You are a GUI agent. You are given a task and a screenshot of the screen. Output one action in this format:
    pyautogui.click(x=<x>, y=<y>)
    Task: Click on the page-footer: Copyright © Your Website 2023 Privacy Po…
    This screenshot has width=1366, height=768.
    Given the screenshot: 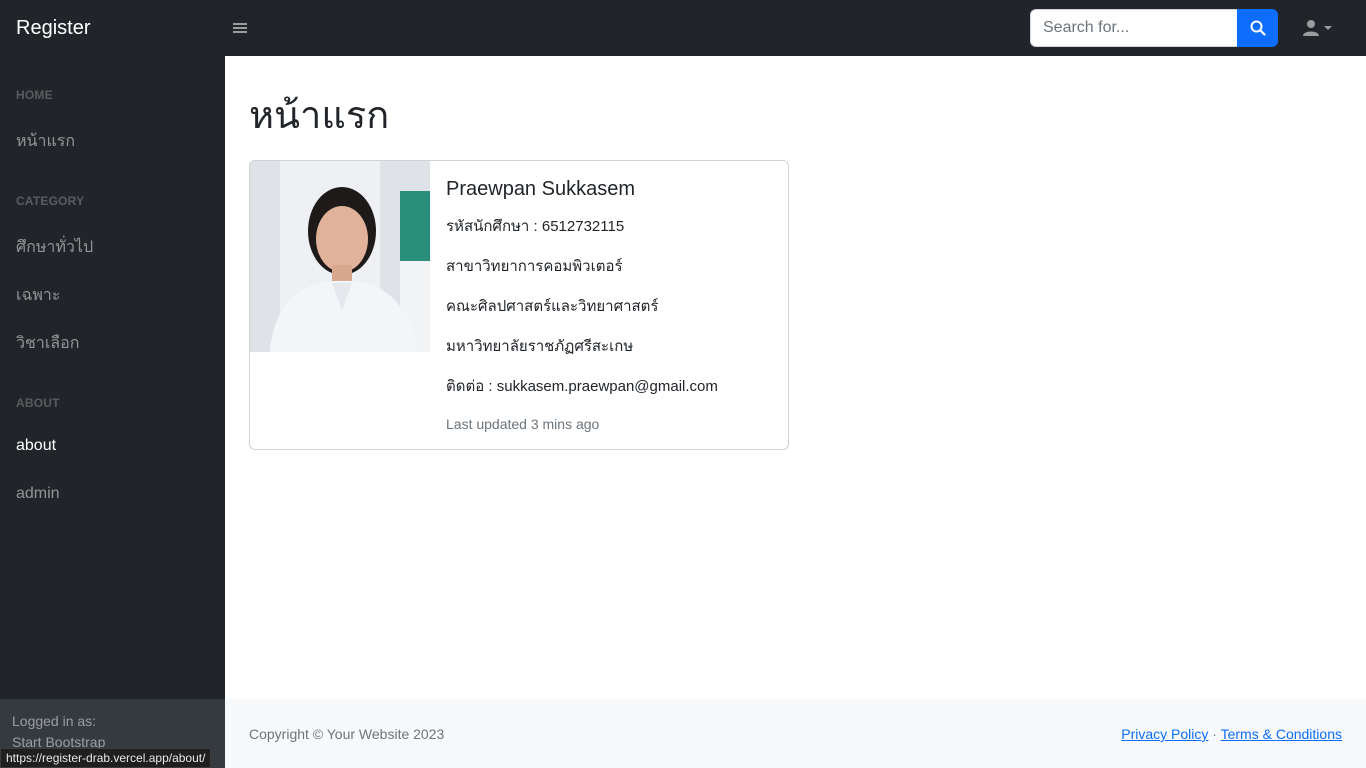 What is the action you would take?
    pyautogui.click(x=795, y=733)
    